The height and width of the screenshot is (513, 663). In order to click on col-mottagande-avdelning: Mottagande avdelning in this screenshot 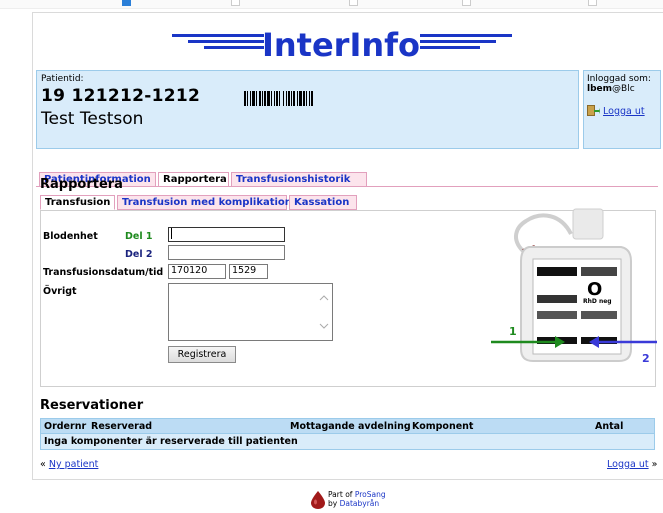, I will do `click(350, 426)`.